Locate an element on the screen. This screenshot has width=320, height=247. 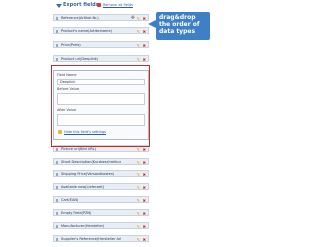
field-label: Product's name(Artikelname) is located at coordinates (86, 30).